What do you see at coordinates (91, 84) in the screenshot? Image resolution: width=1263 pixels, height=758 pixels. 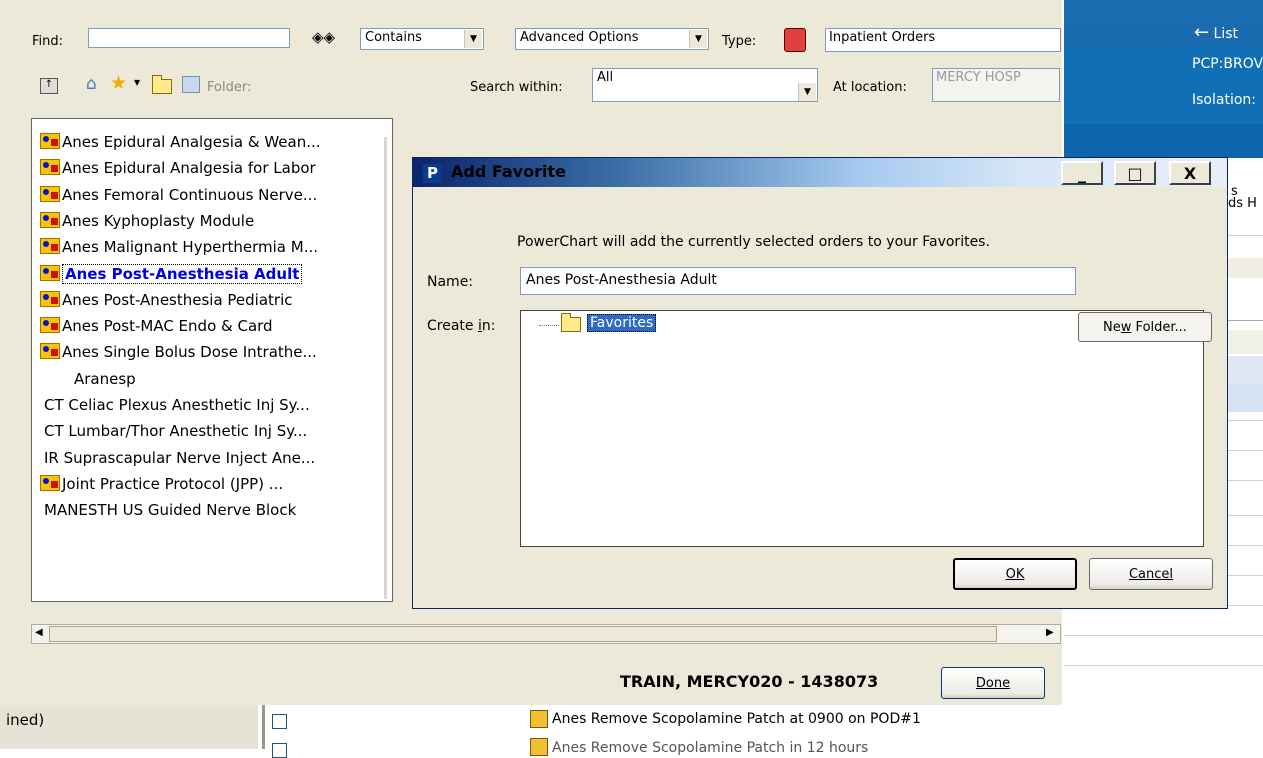 I see `home-icon: ⌂` at bounding box center [91, 84].